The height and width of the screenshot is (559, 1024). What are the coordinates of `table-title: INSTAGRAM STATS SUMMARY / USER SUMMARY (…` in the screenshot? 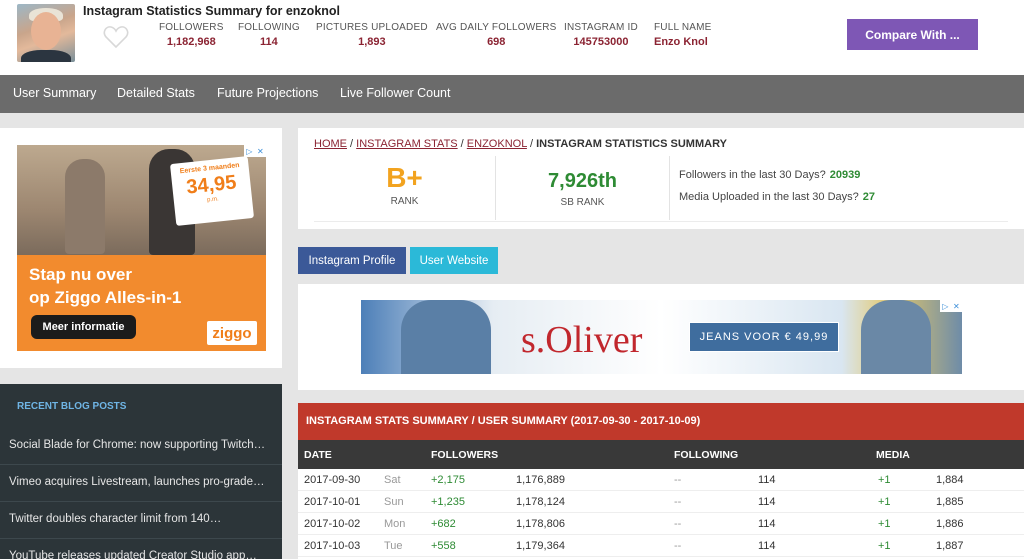 It's located at (661, 421).